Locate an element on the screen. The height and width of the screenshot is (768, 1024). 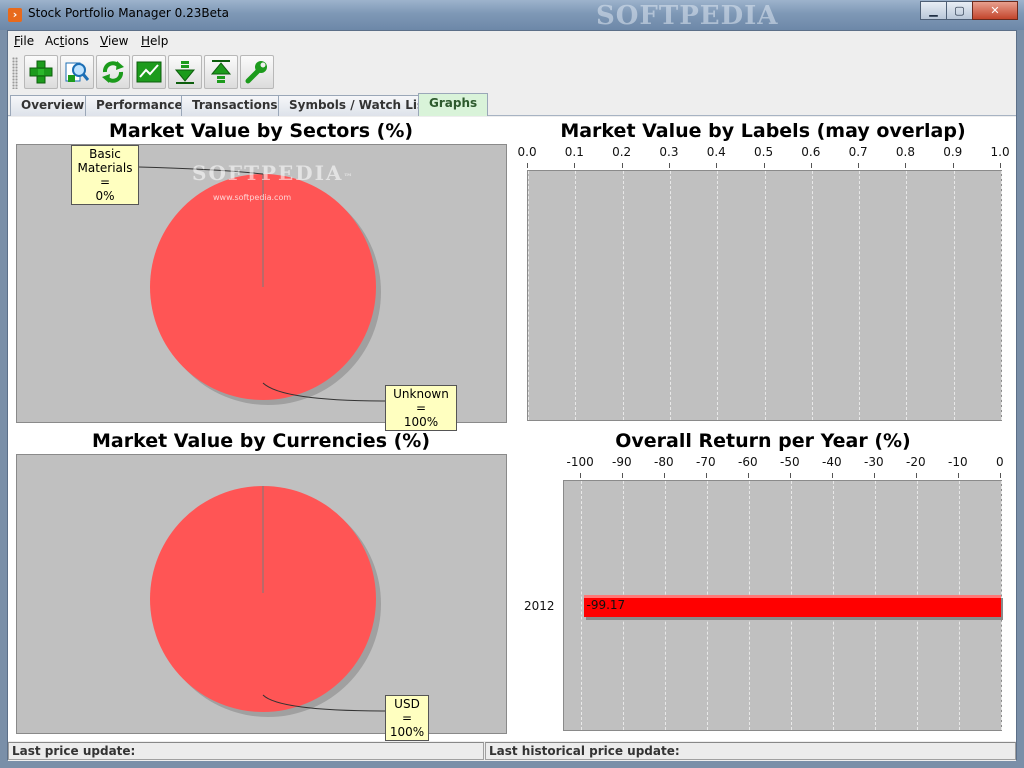
settings-button is located at coordinates (257, 72).